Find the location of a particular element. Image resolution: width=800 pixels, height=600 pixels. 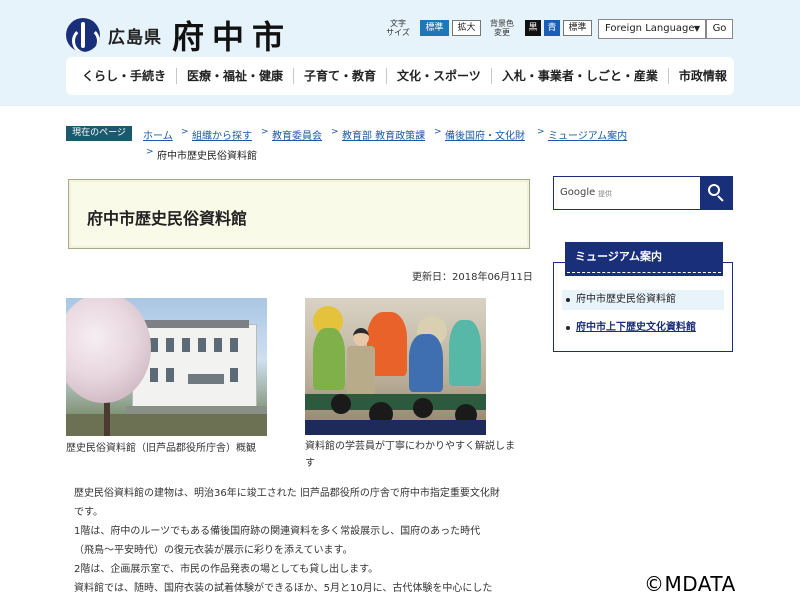

roof-shape is located at coordinates (196, 324).